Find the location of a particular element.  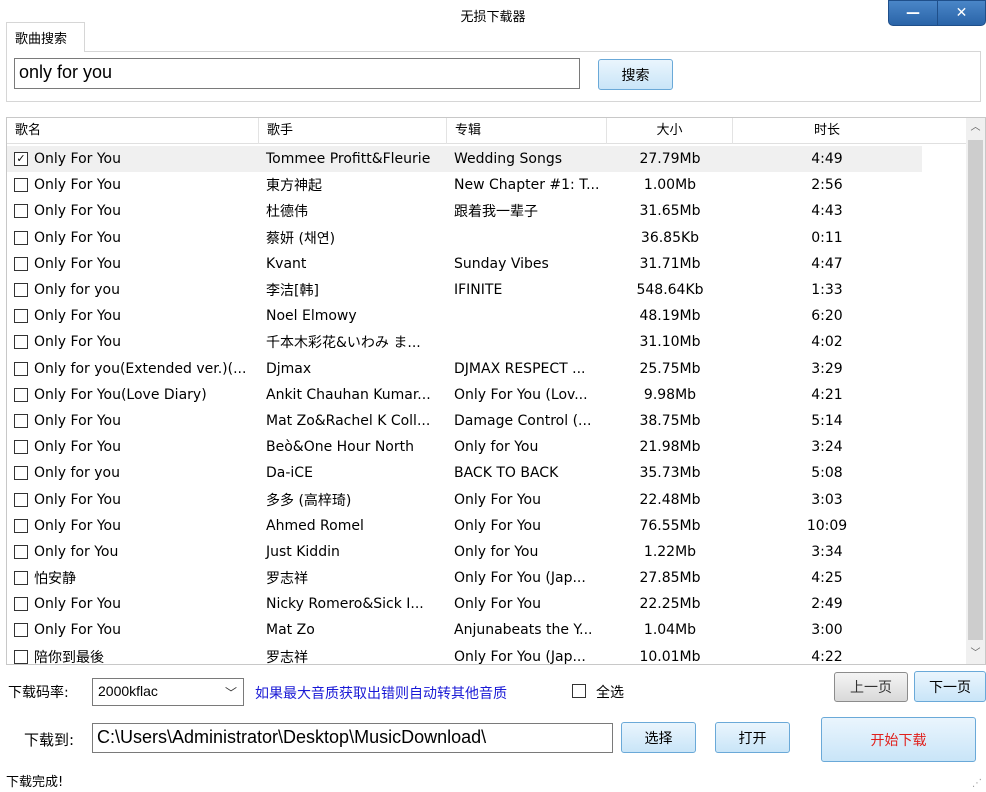

select-all-checkbox is located at coordinates (579, 691).